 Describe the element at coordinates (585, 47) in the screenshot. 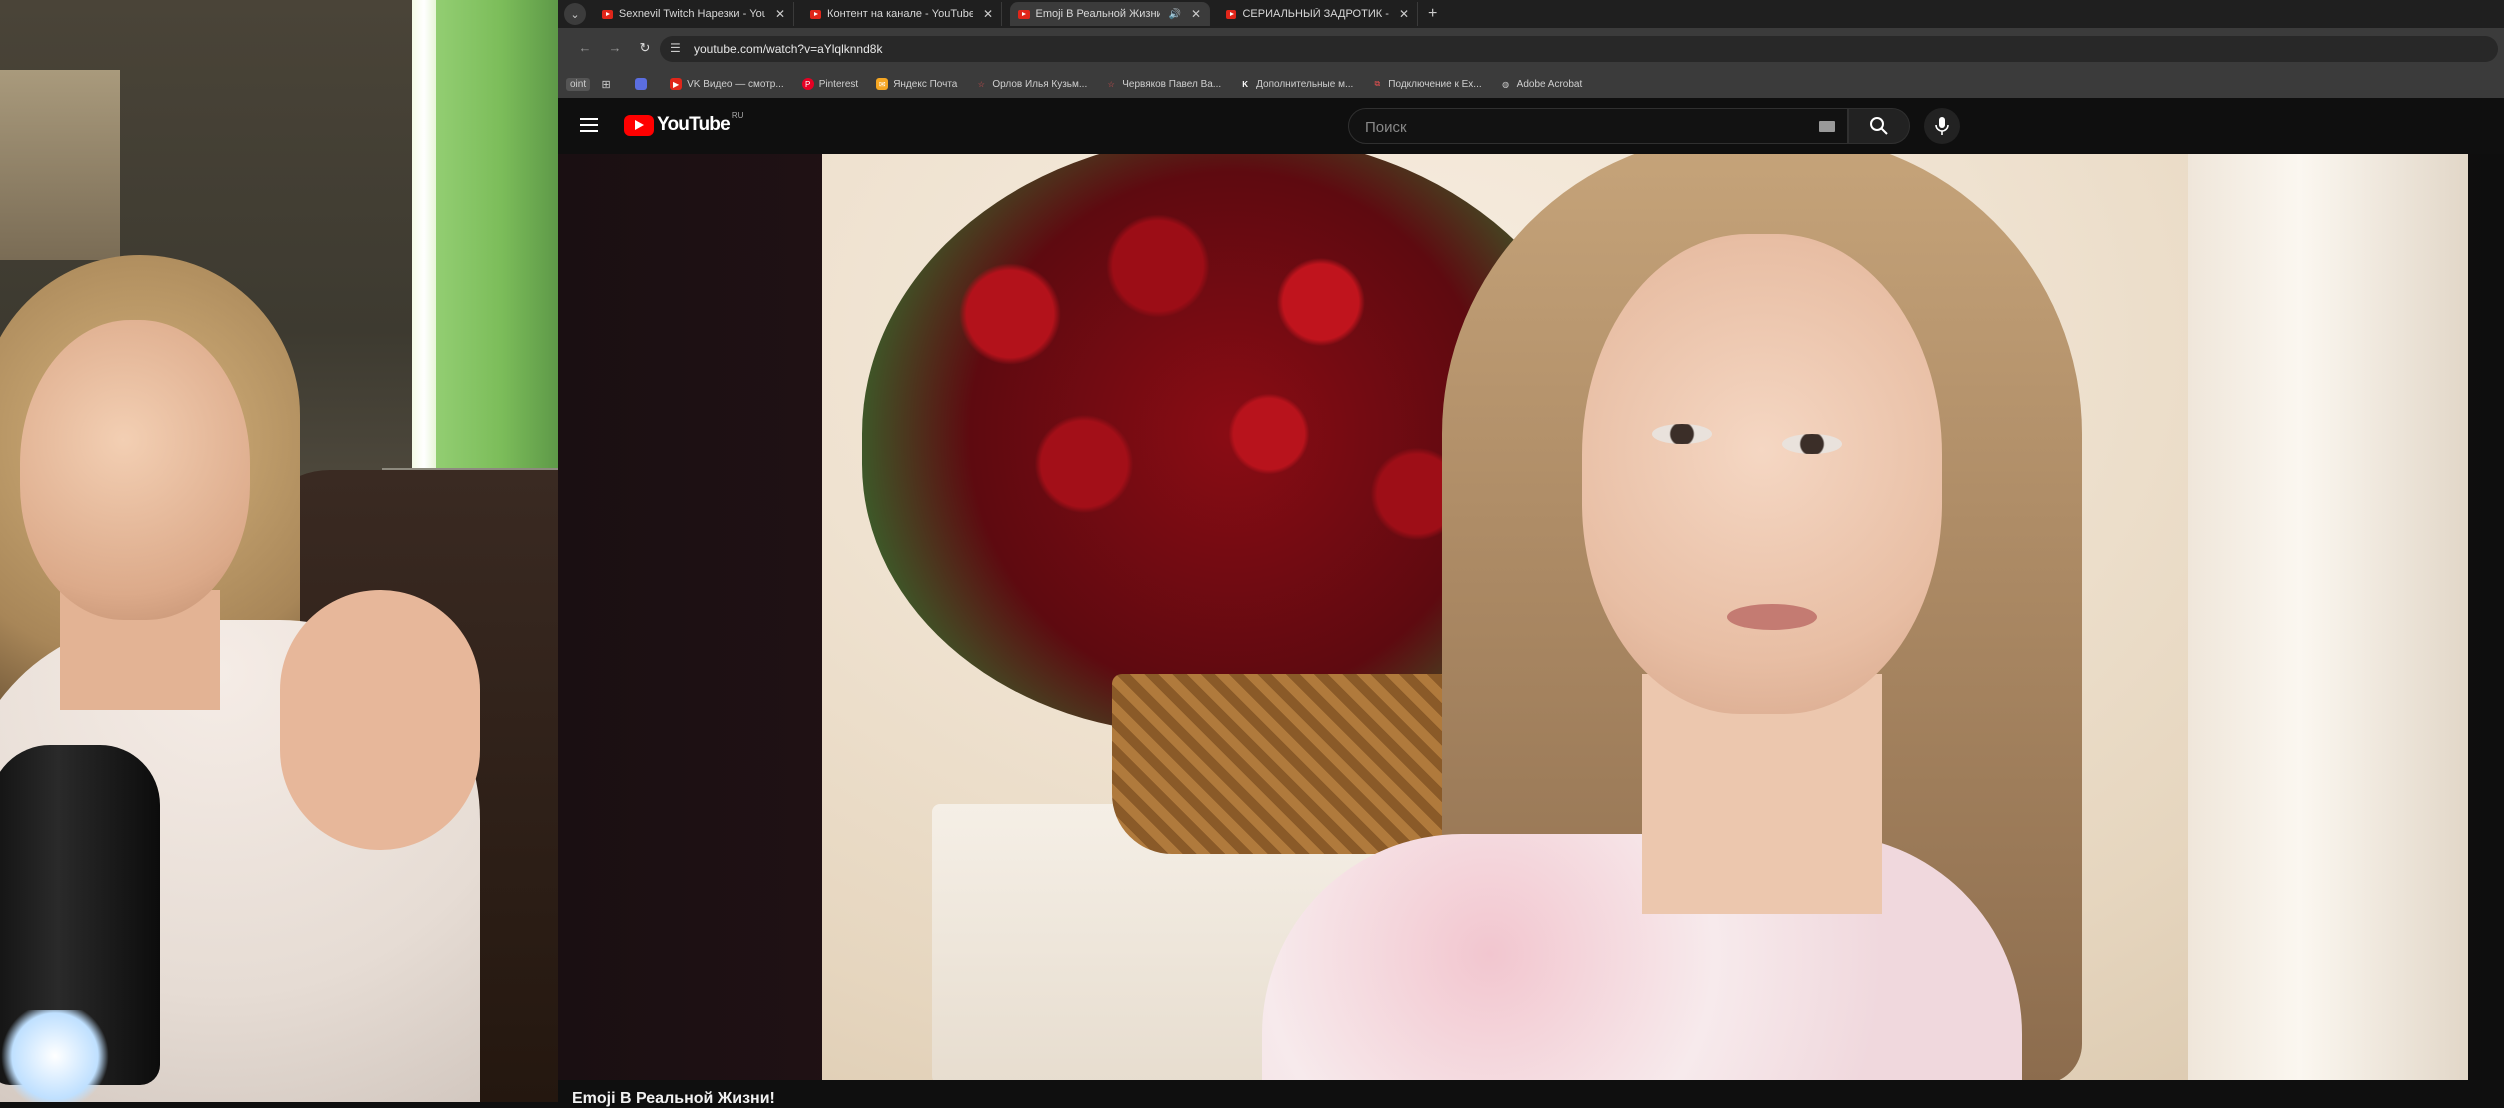

I see `back-arrow-icon: ←` at that location.